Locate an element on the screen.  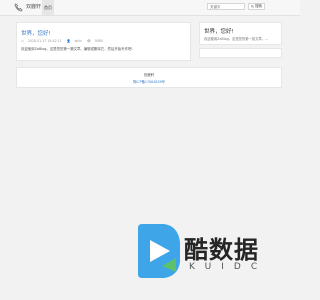
search-input is located at coordinates (226, 6).